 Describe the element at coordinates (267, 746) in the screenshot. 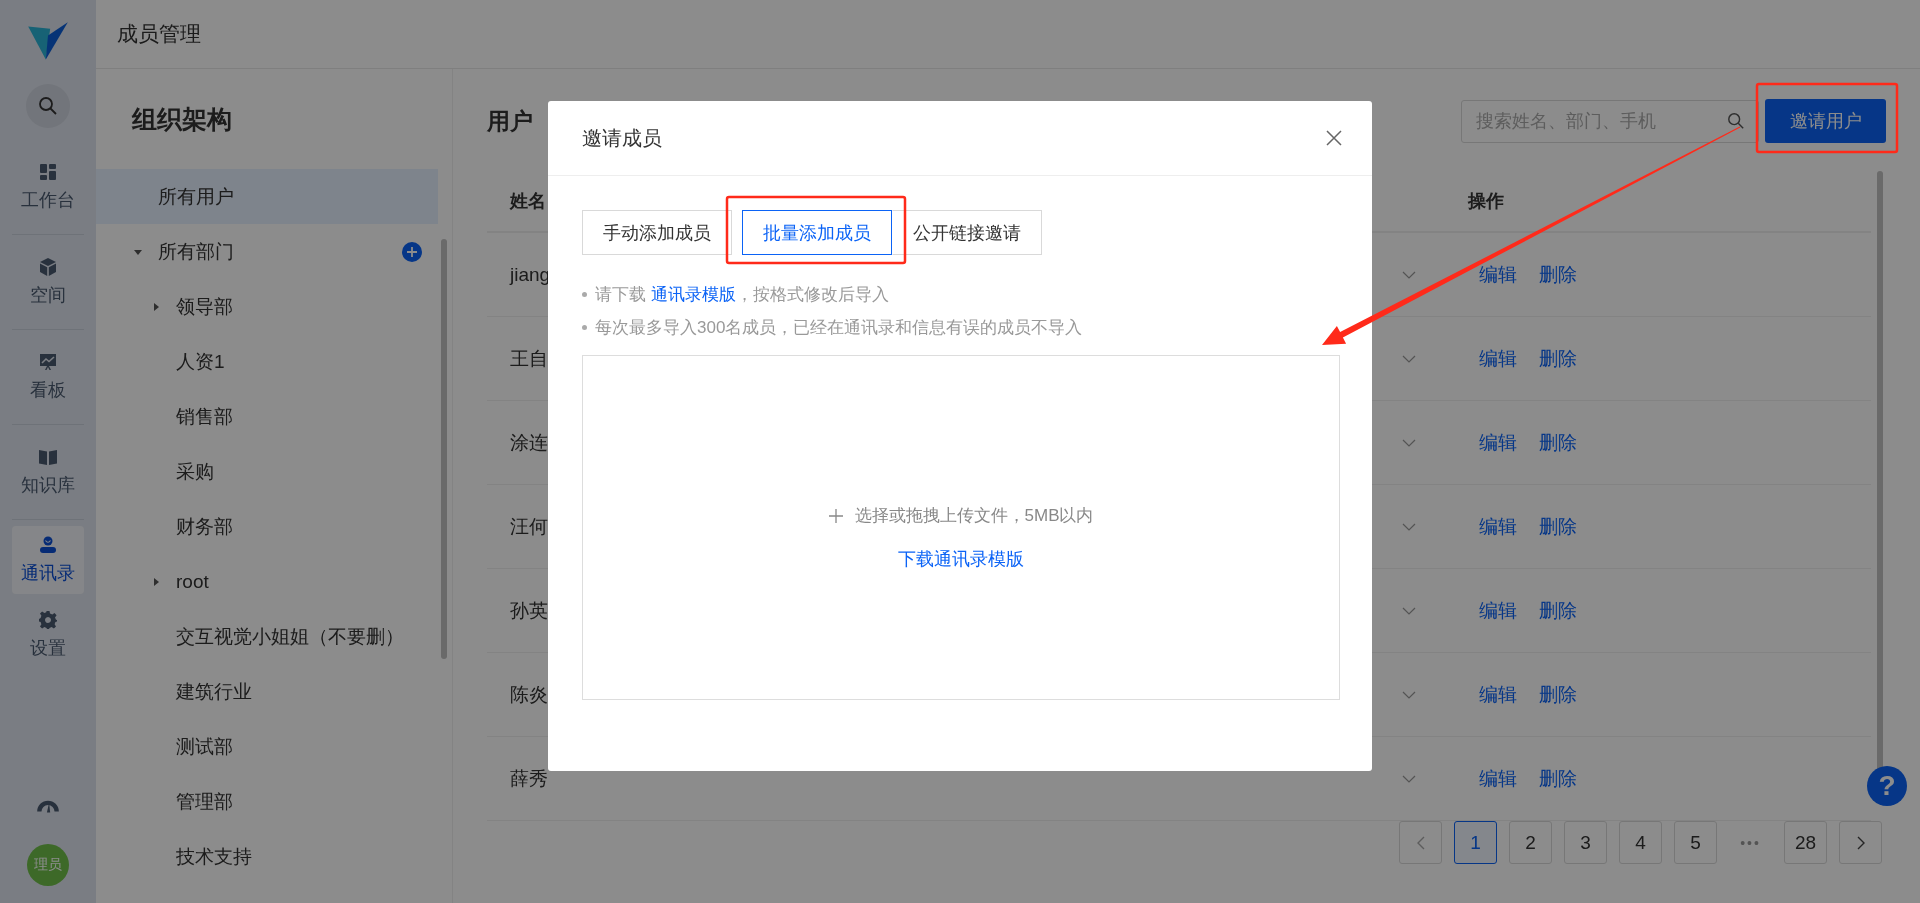

I see `org-tree-item: 测试部` at that location.